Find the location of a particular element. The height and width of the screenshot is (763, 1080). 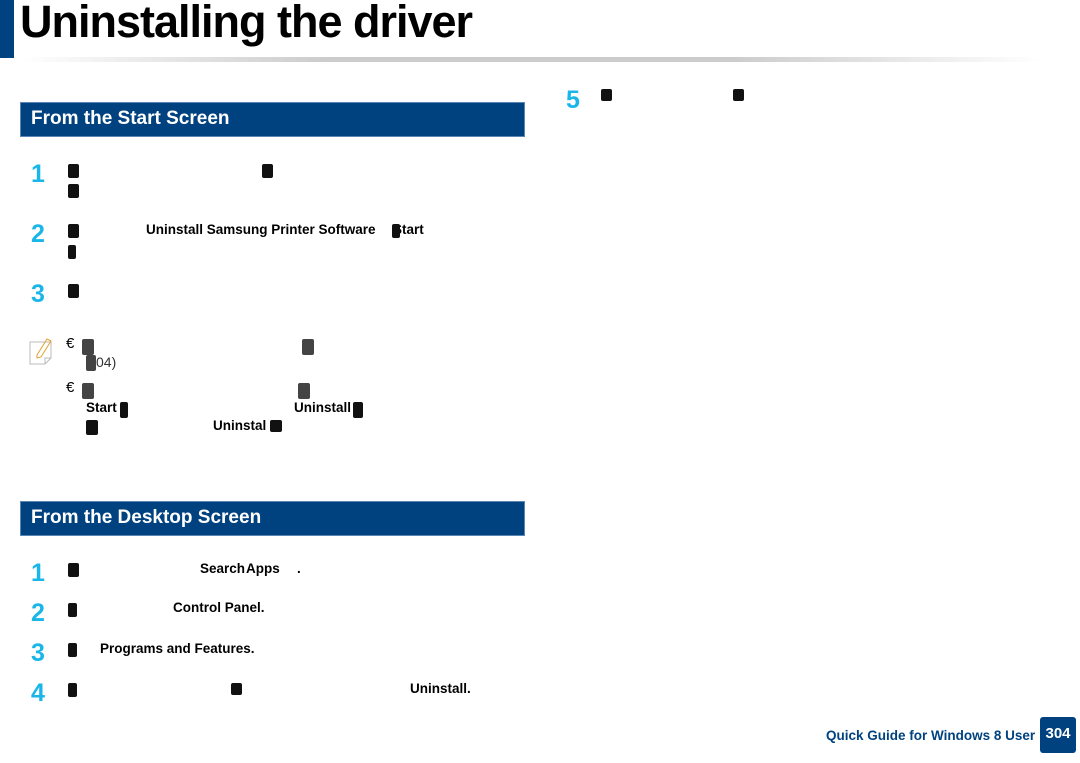

section-heading: From the Start Screen is located at coordinates (130, 118).